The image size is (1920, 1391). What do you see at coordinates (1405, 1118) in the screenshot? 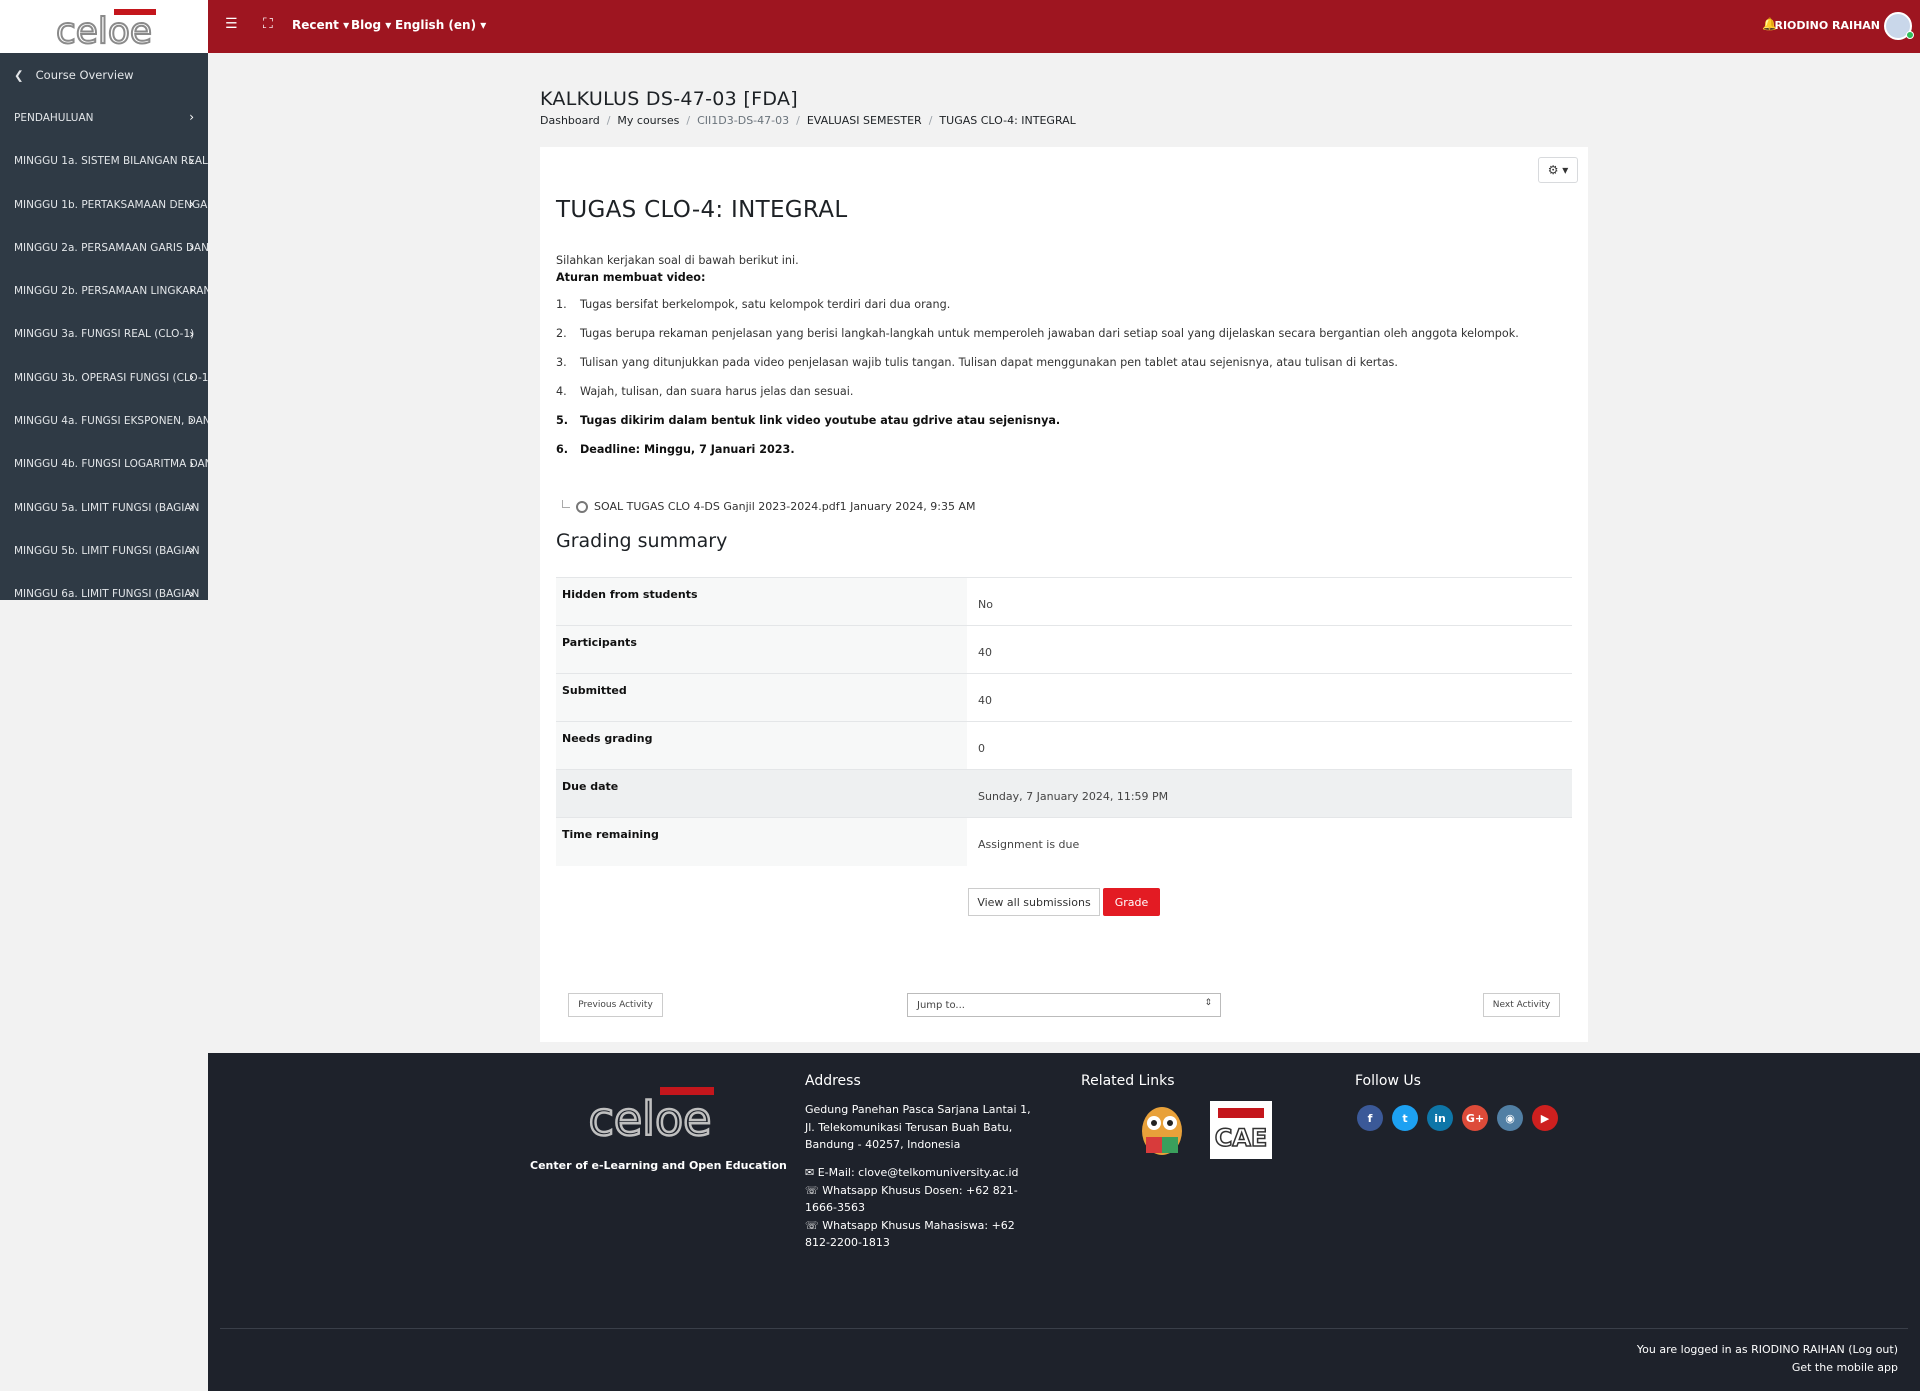
I see `twitter-icon: t` at bounding box center [1405, 1118].